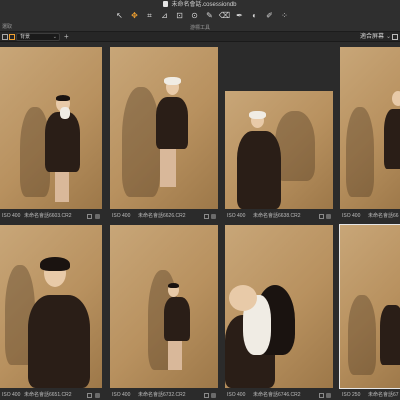 The image size is (400, 400). I want to click on thumbnail: ISO 400 未命名會話6732.CR2, so click(164, 312).